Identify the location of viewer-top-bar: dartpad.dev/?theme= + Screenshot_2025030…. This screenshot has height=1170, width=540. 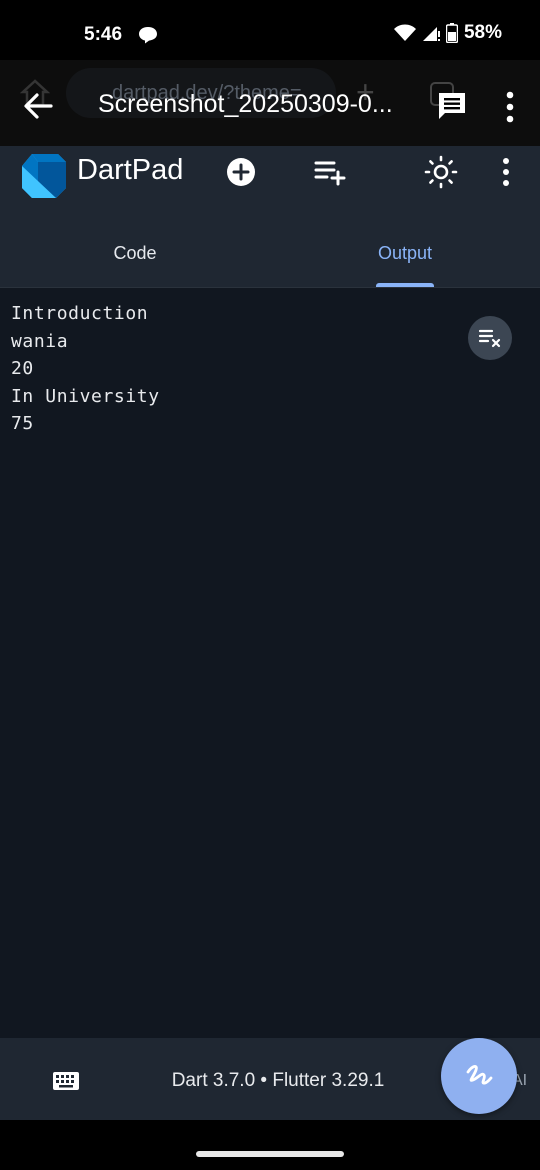
(270, 103).